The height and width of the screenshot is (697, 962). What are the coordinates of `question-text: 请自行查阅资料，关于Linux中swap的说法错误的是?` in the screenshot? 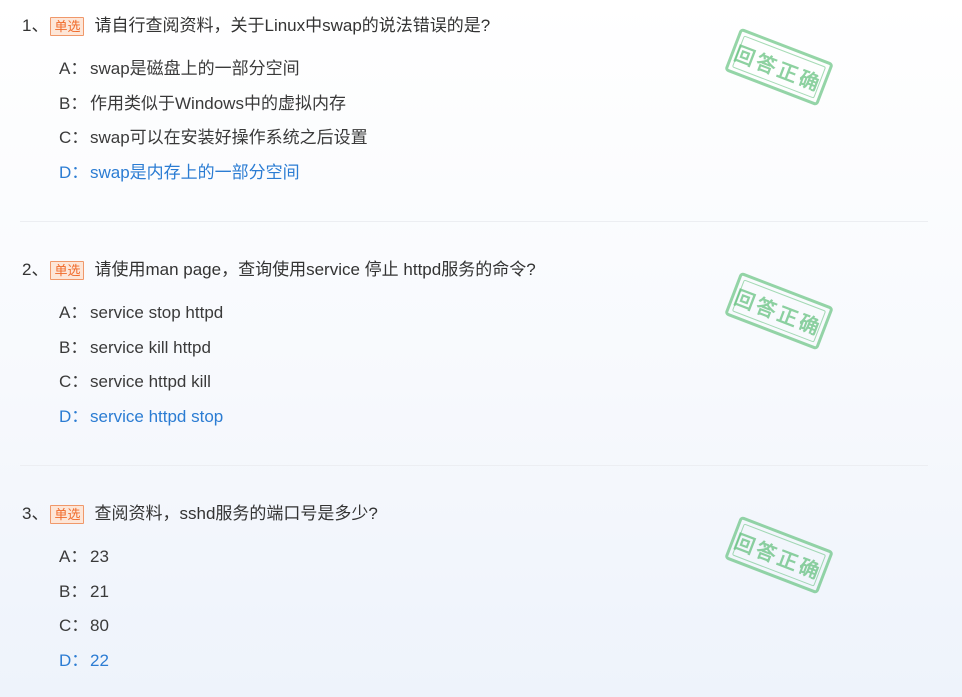 It's located at (292, 25).